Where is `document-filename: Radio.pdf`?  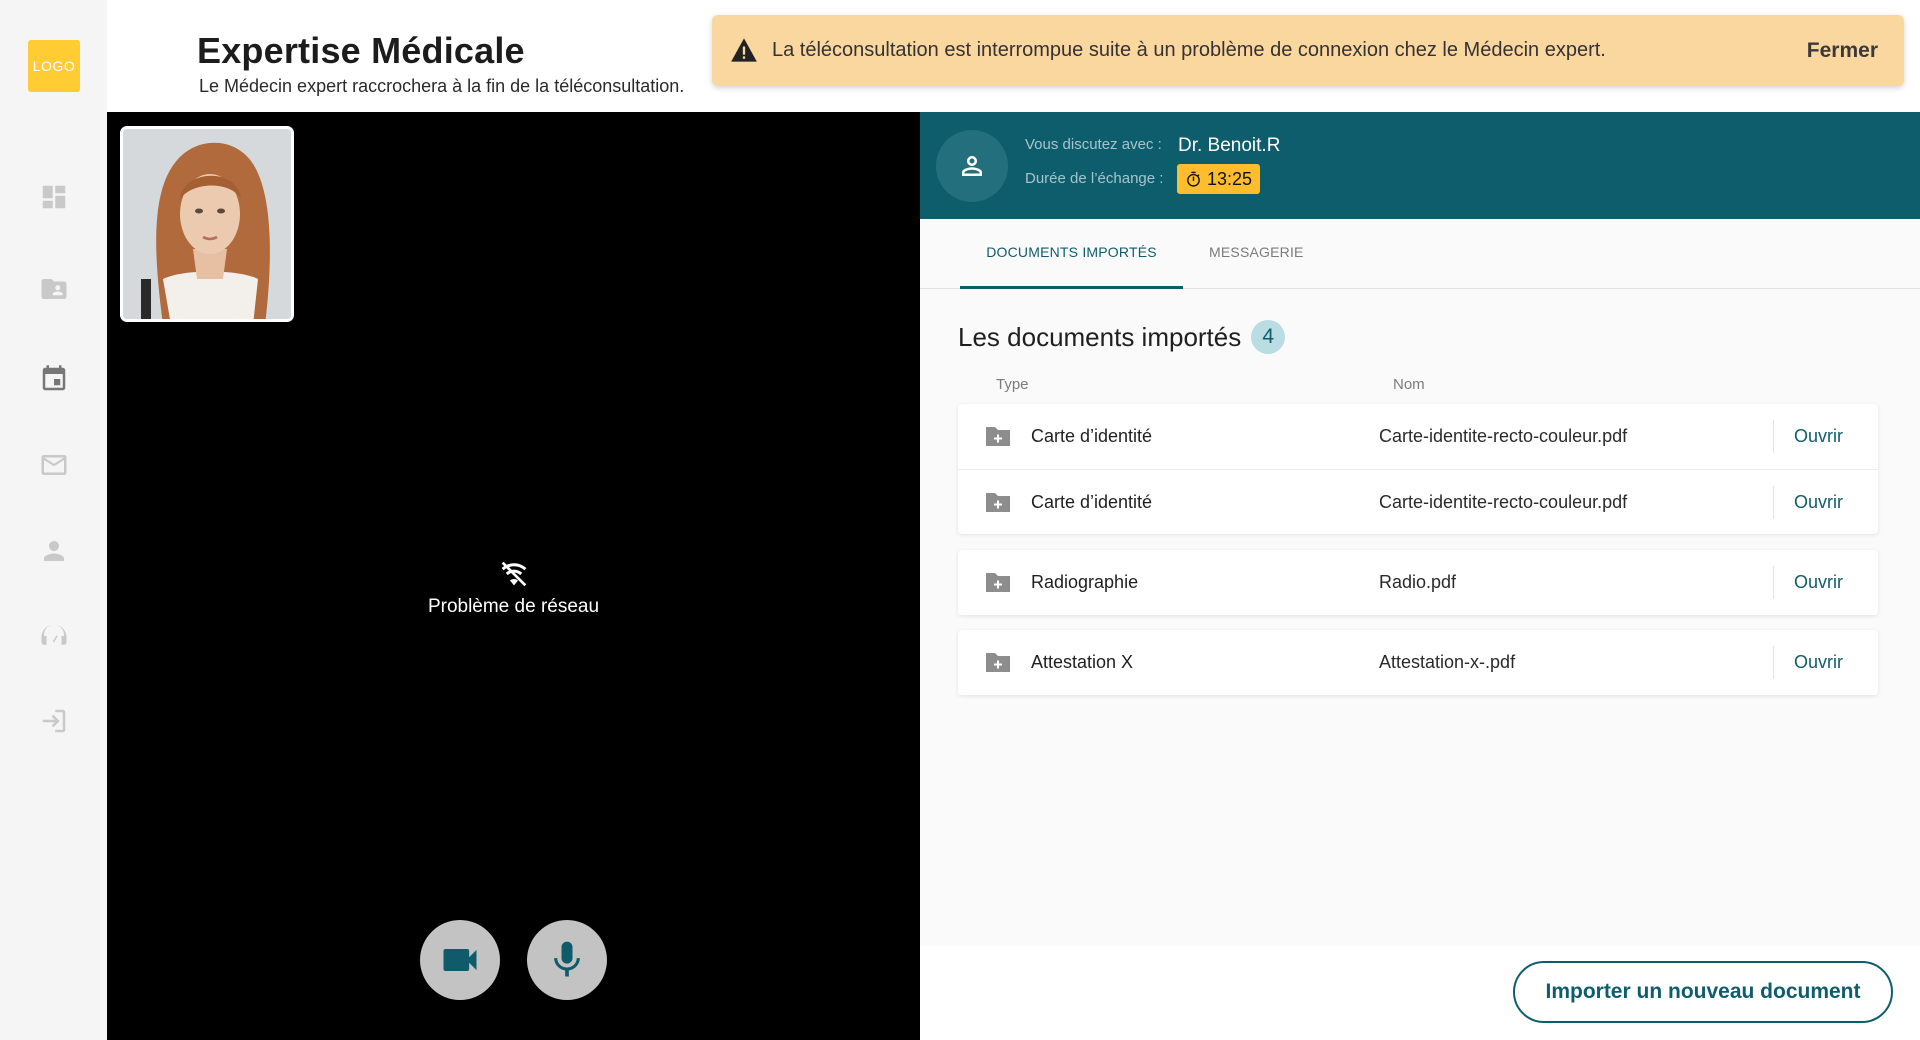 document-filename: Radio.pdf is located at coordinates (1418, 582).